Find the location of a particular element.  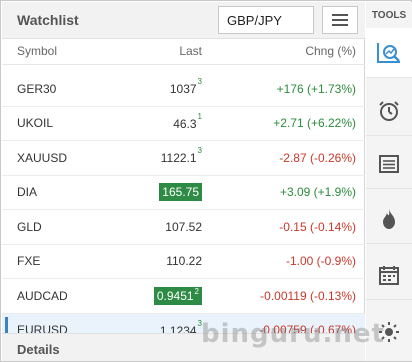

watchlist-row: FXE 110.22 -1.00 (-0.9%) is located at coordinates (183, 262).